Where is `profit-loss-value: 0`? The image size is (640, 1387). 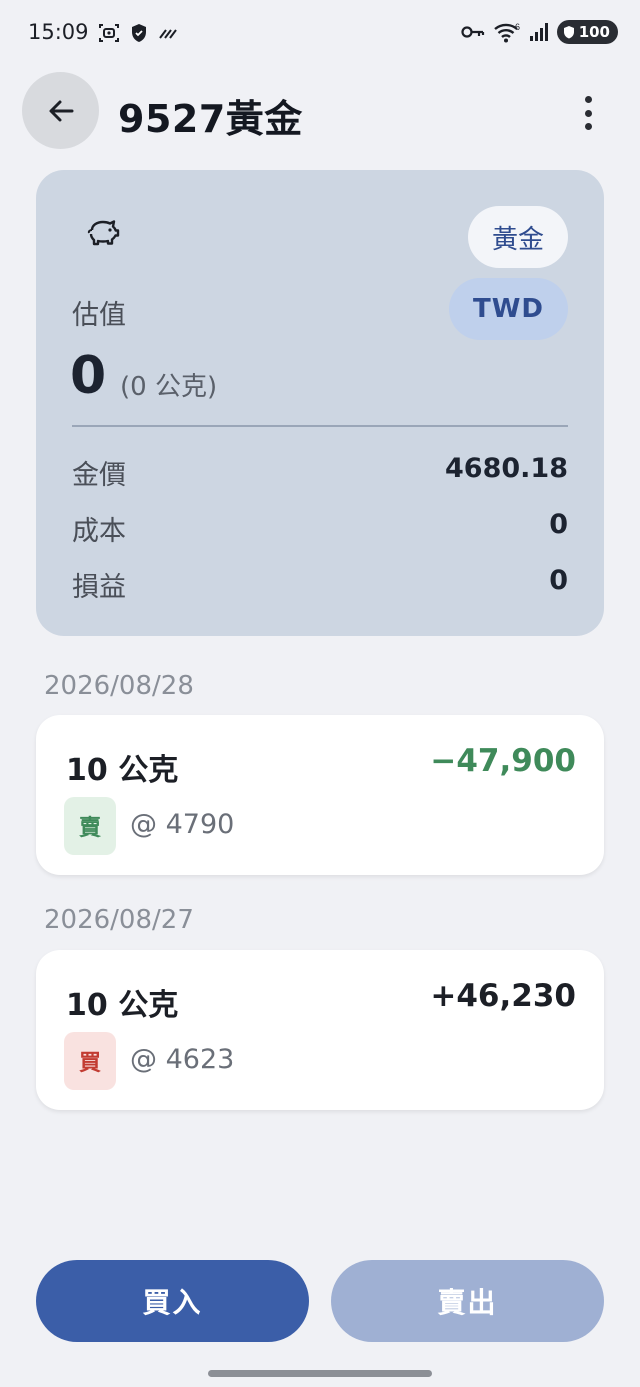
profit-loss-value: 0 is located at coordinates (558, 580).